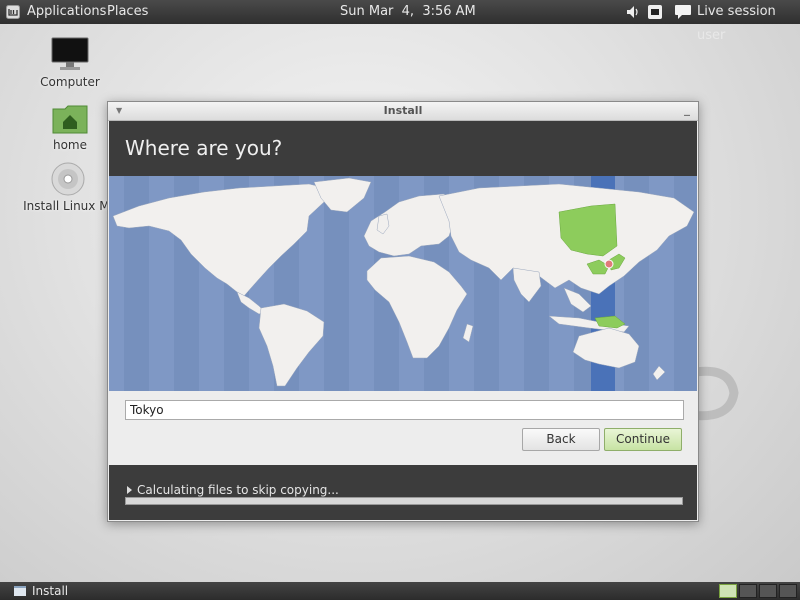 This screenshot has height=600, width=800. Describe the element at coordinates (70, 53) in the screenshot. I see `monitor-icon` at that location.